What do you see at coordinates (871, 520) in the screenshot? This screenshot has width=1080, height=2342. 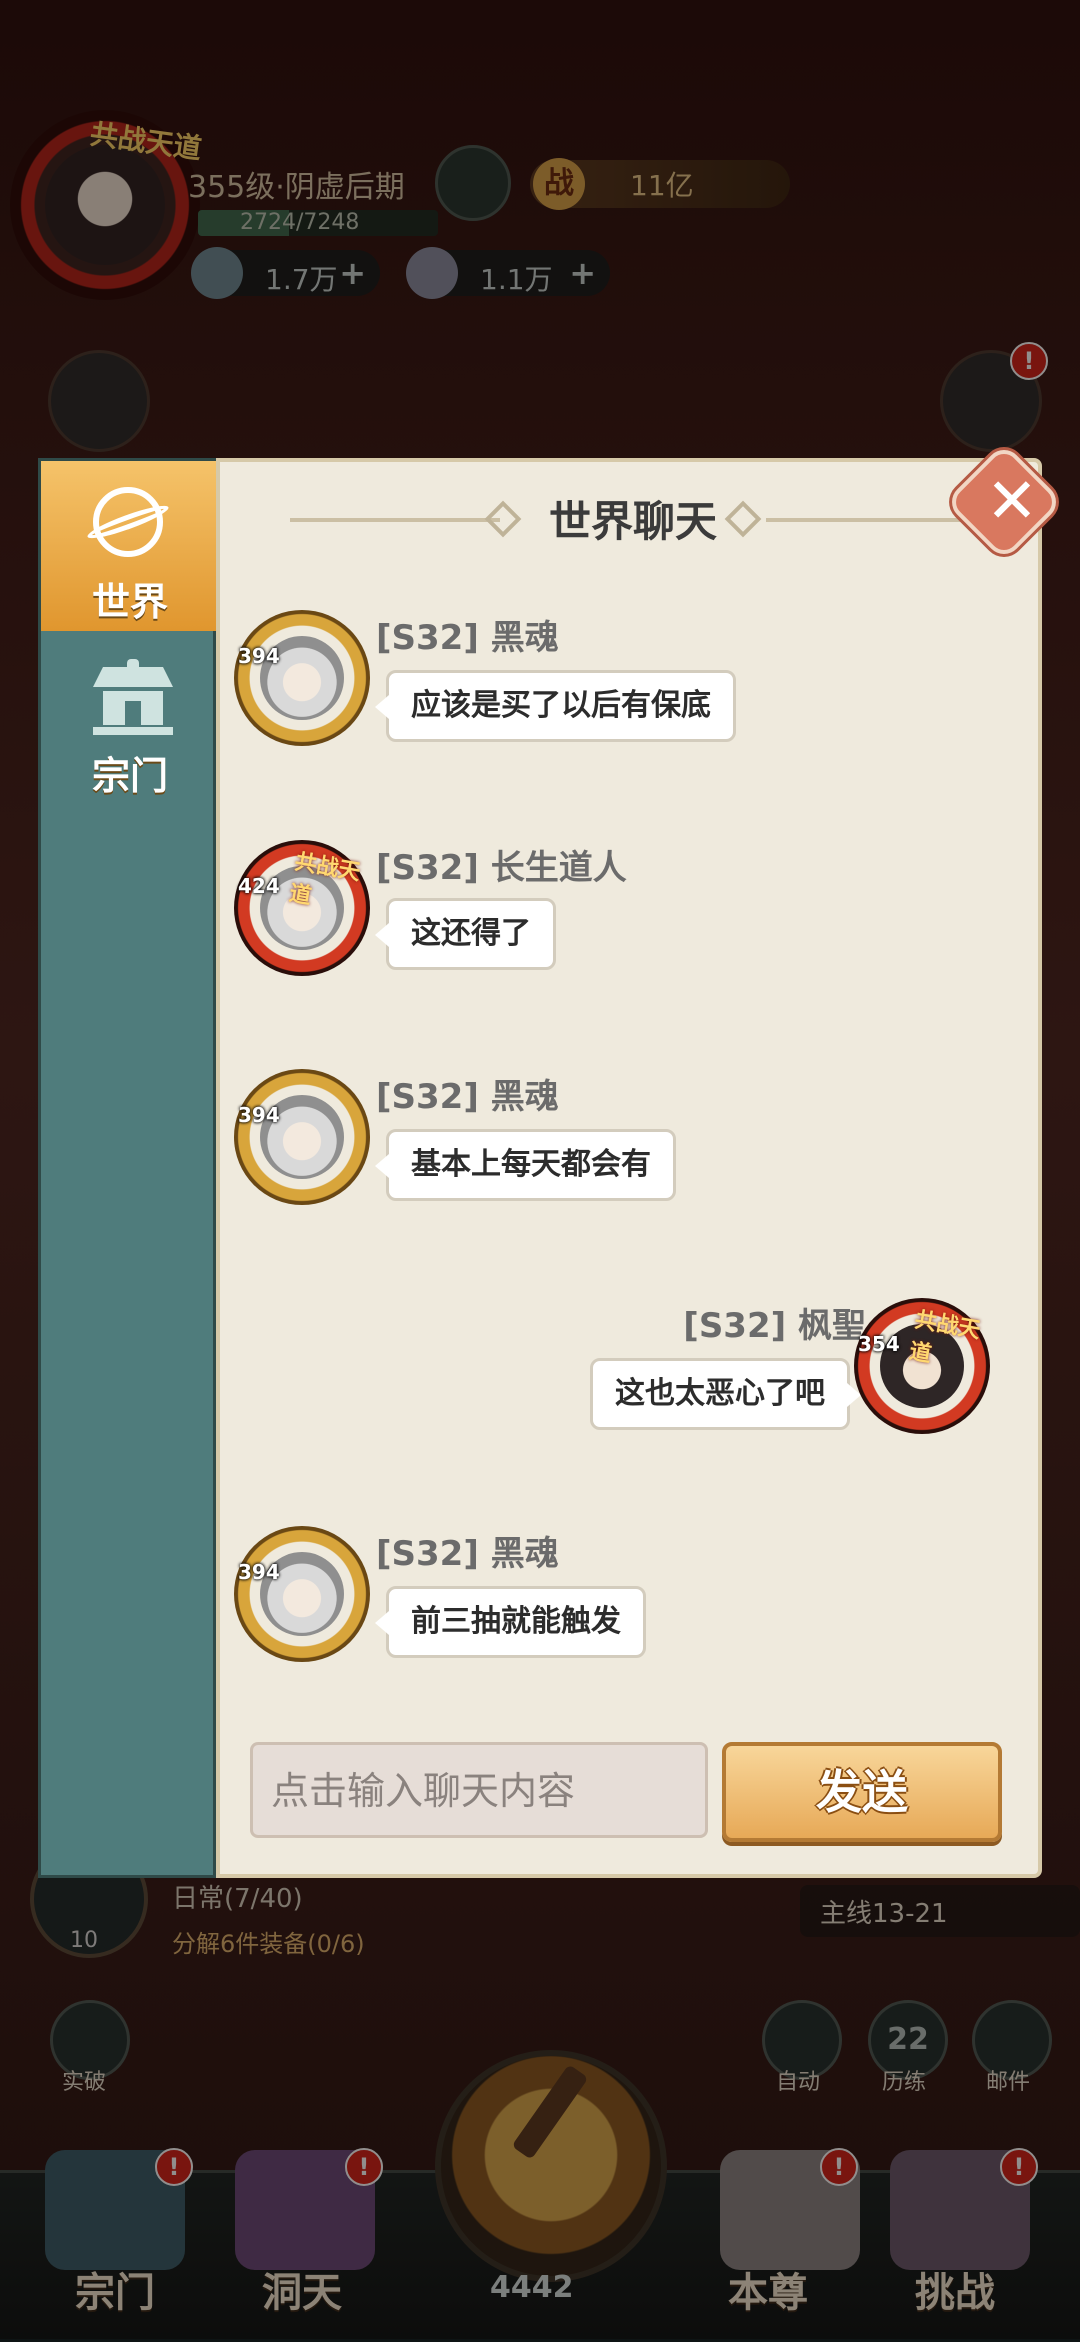 I see `title-decoration-right` at bounding box center [871, 520].